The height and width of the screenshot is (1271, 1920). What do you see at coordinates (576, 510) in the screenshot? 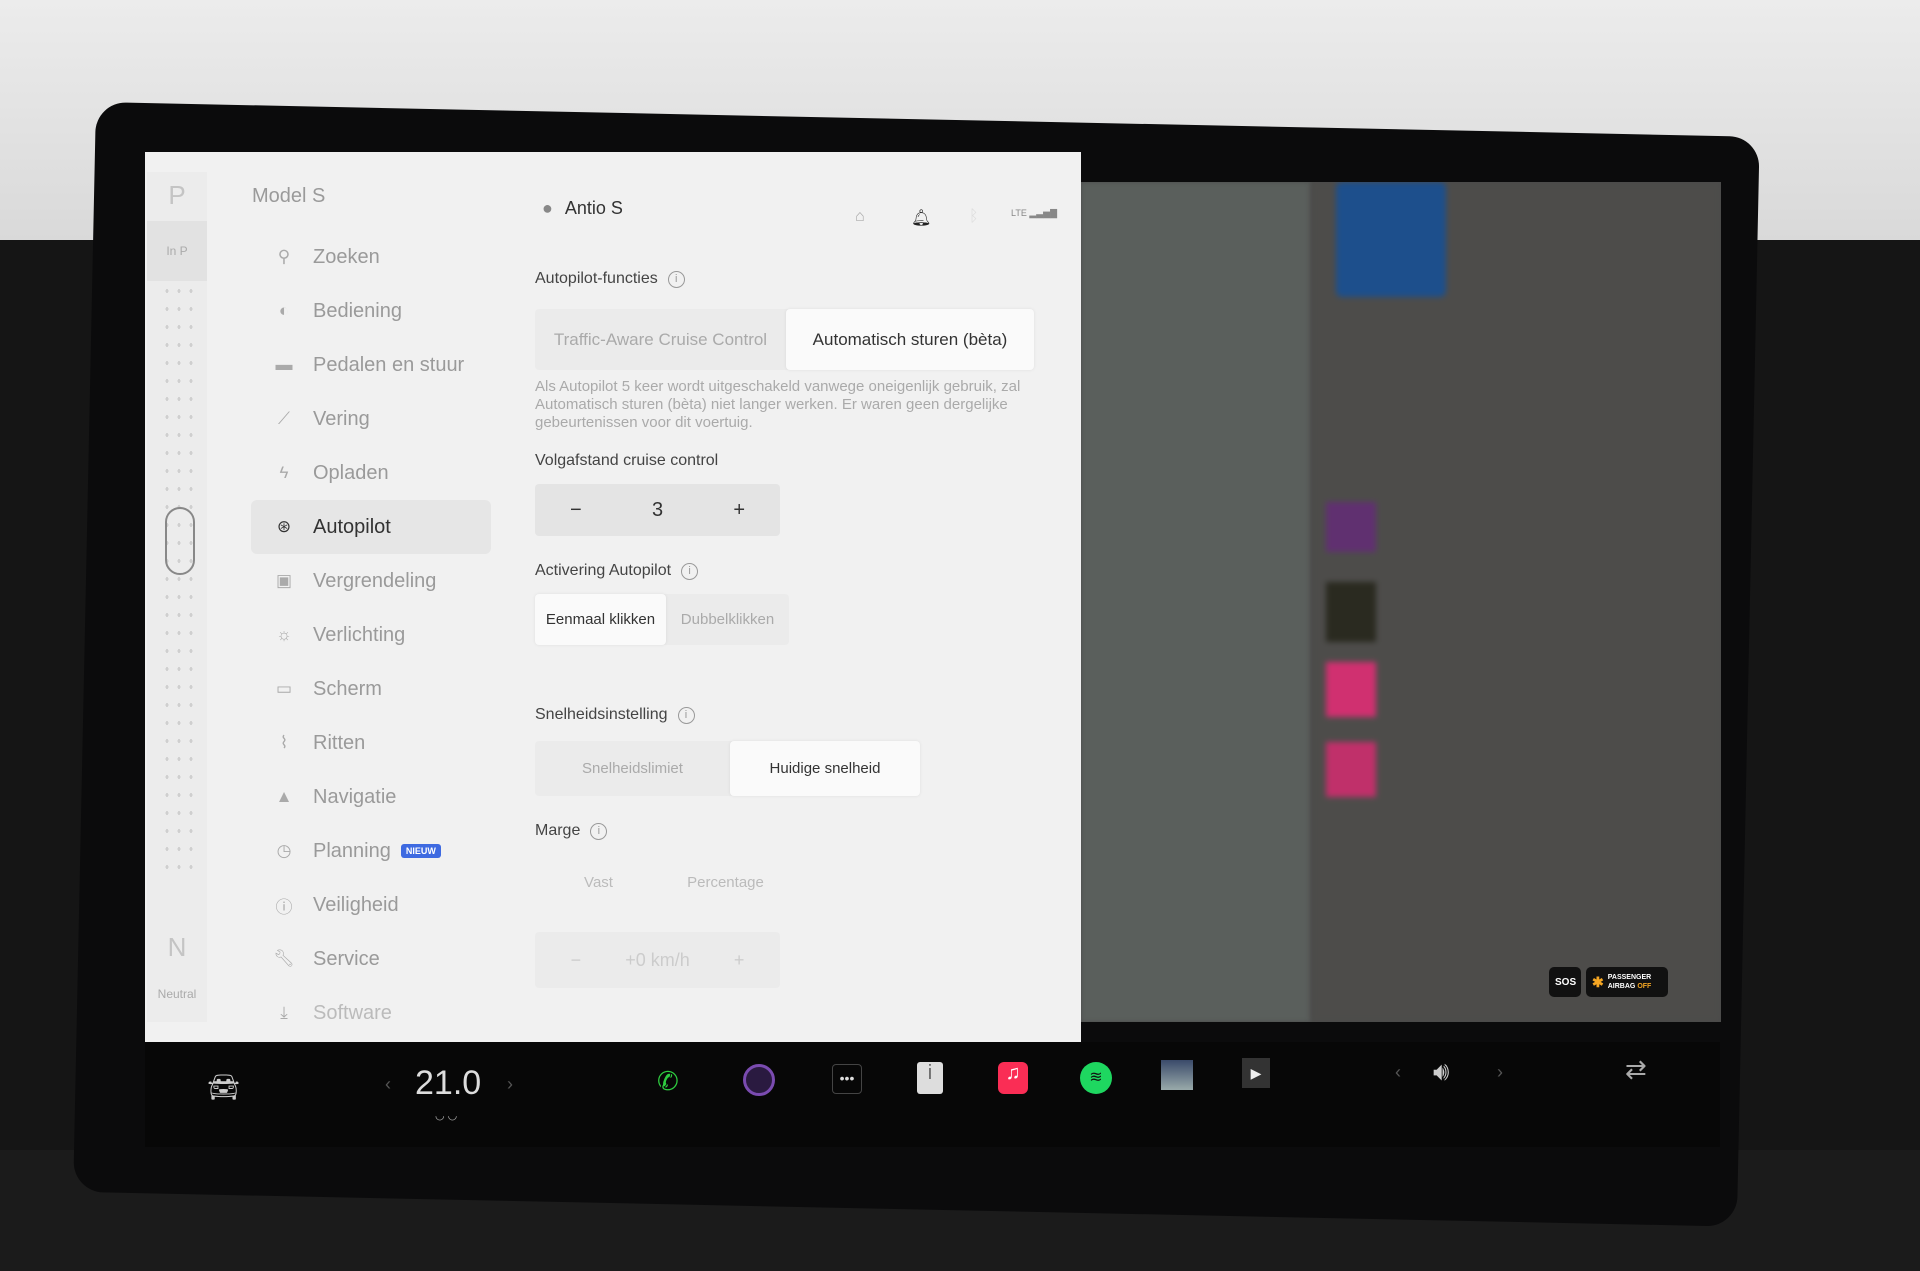
I see `decrease-button: −` at bounding box center [576, 510].